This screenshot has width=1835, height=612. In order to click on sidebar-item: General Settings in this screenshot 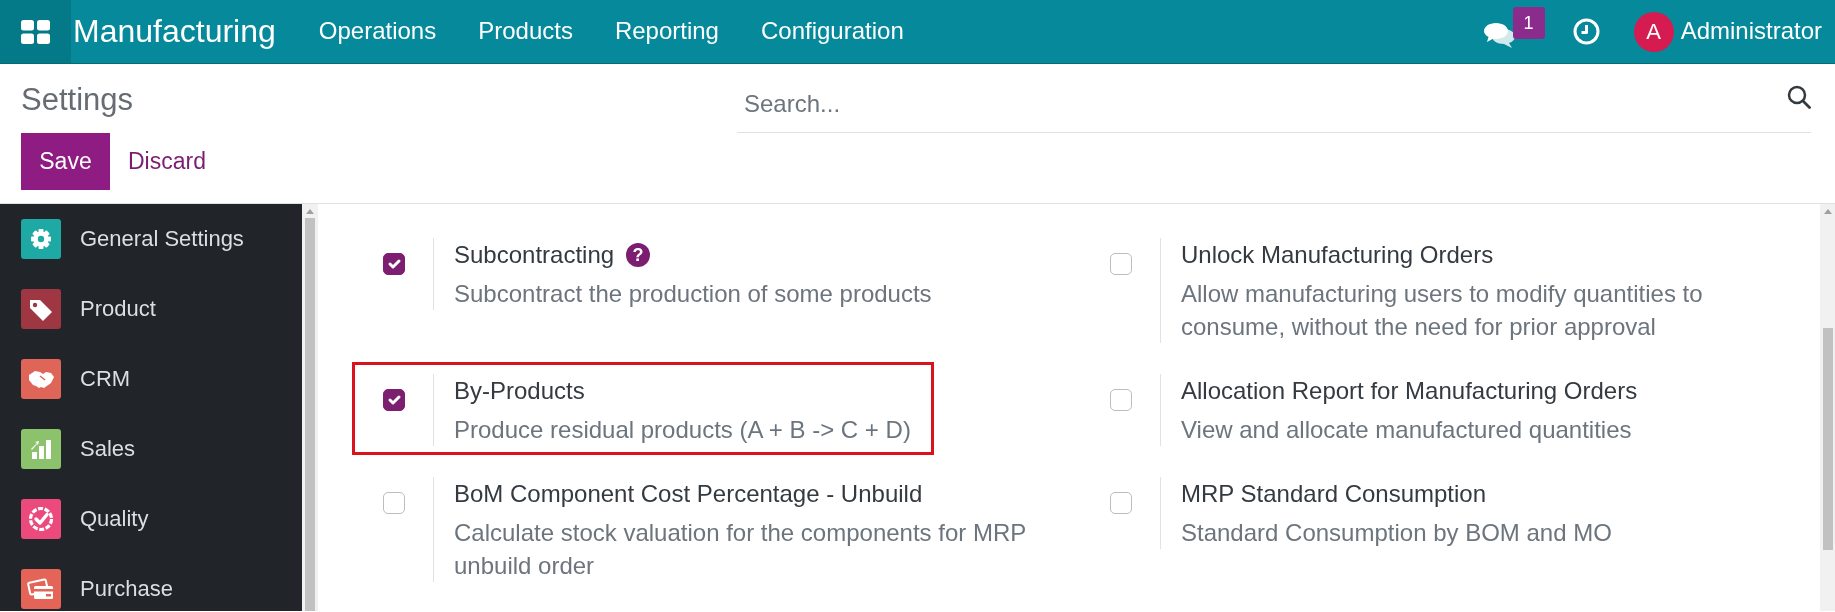, I will do `click(151, 239)`.